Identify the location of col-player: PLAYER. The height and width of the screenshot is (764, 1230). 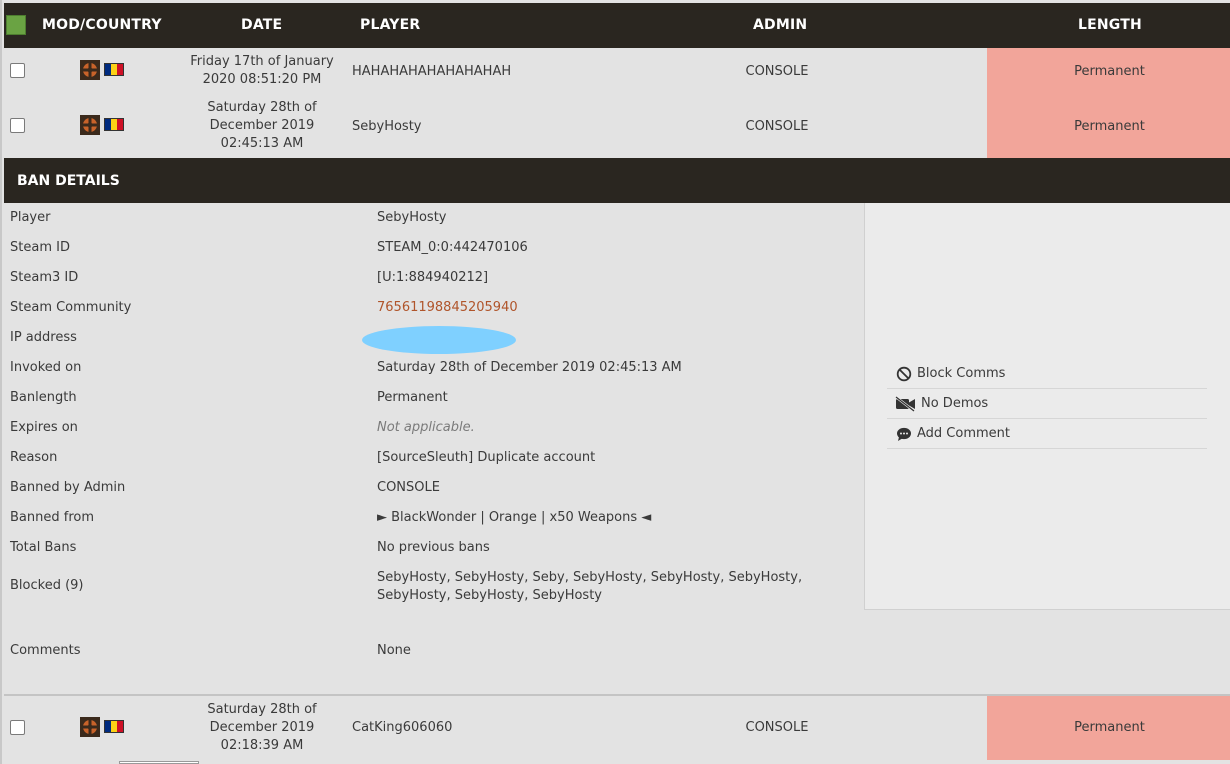
(390, 25).